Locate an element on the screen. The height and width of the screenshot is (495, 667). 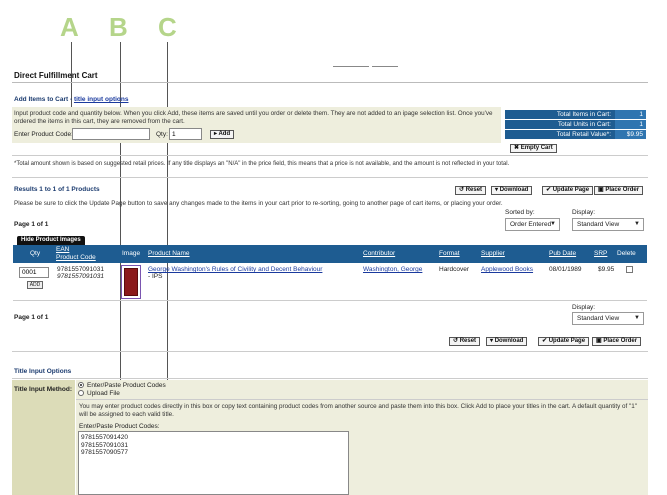
display-select: Standard View ▼ is located at coordinates (608, 224).